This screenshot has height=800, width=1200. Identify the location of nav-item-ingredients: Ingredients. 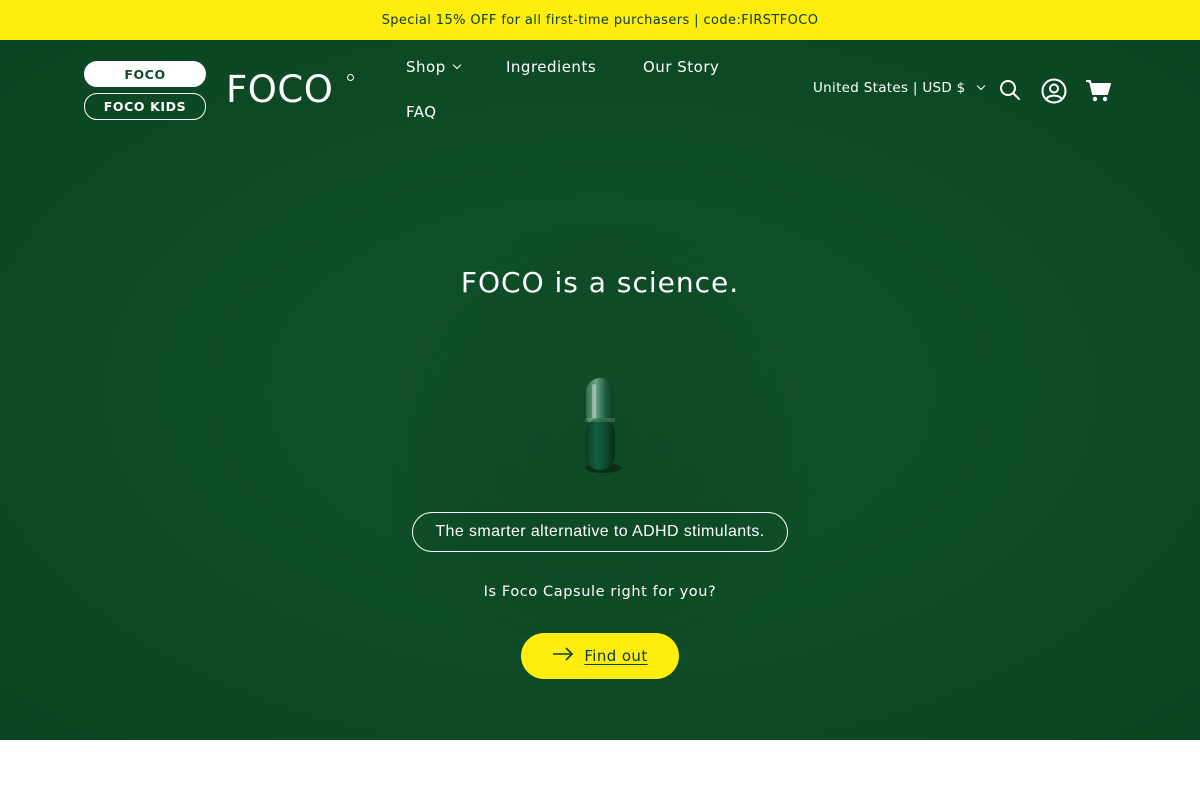
(551, 67).